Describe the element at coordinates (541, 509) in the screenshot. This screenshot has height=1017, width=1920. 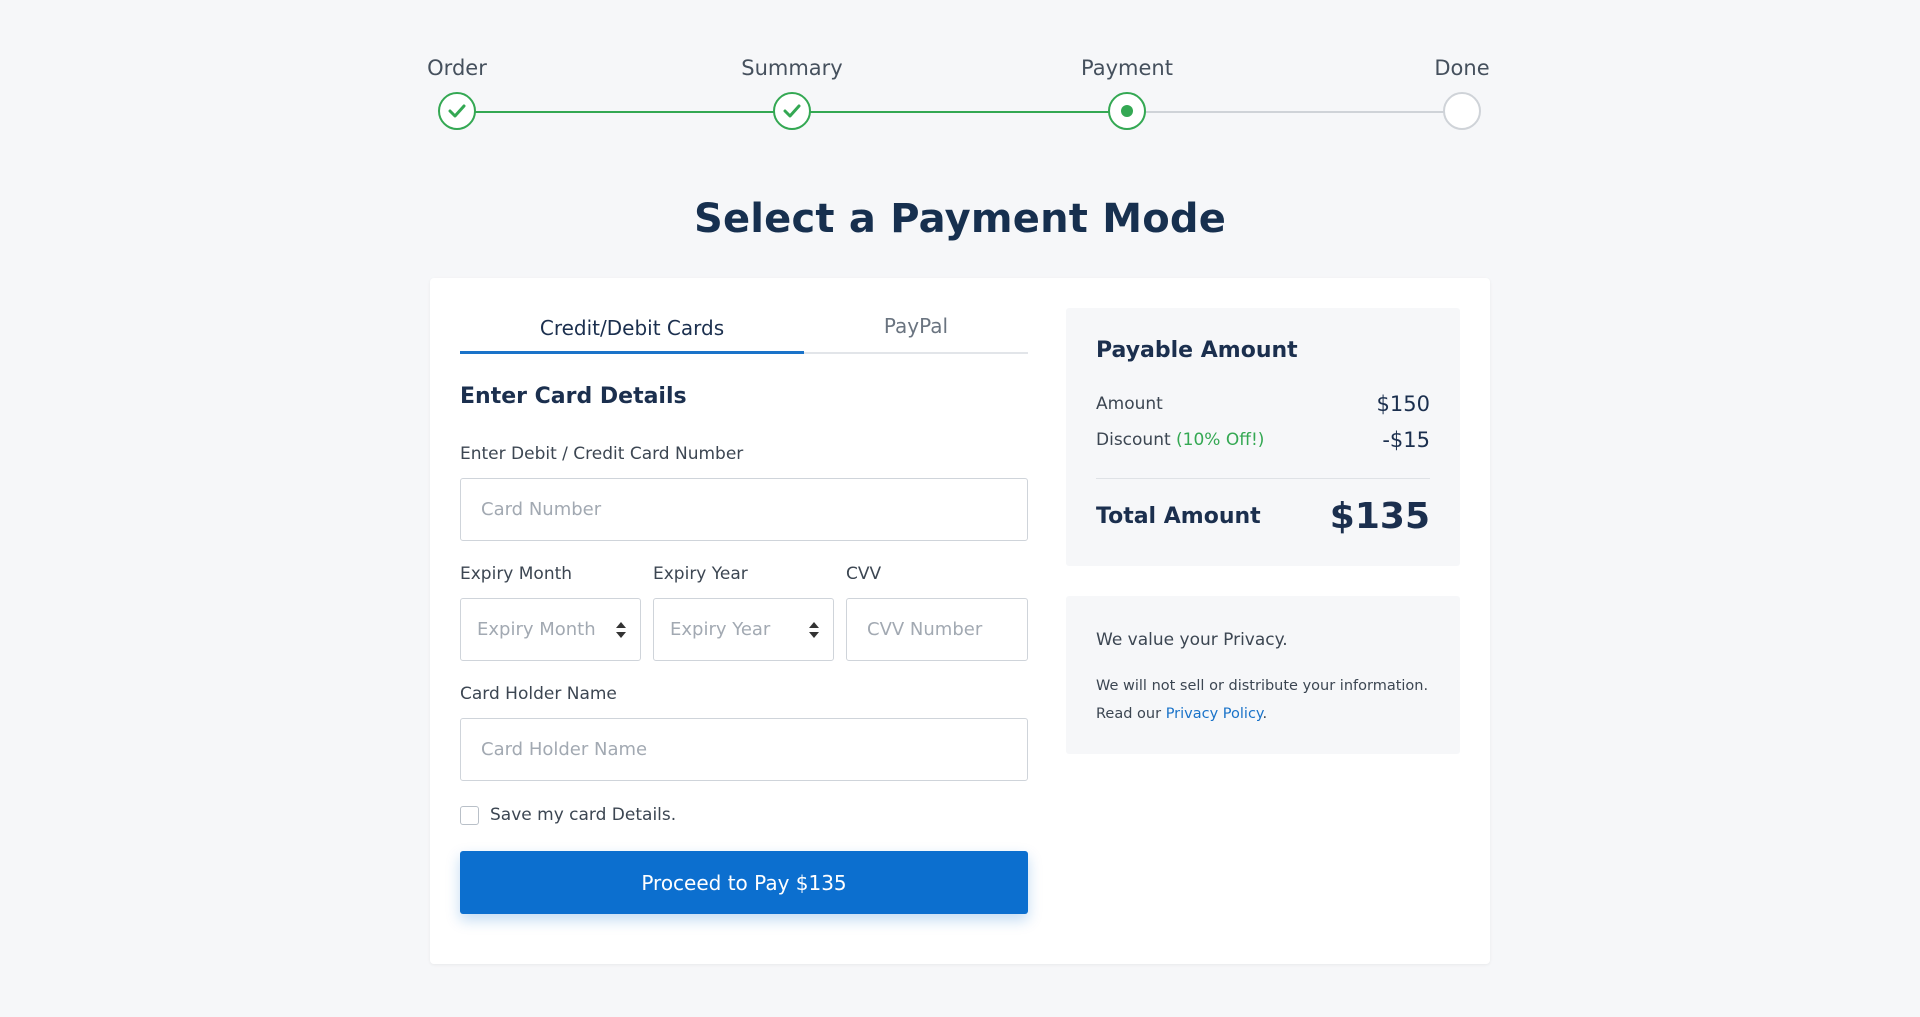
I see `card-number-placeholder: Card Number` at that location.